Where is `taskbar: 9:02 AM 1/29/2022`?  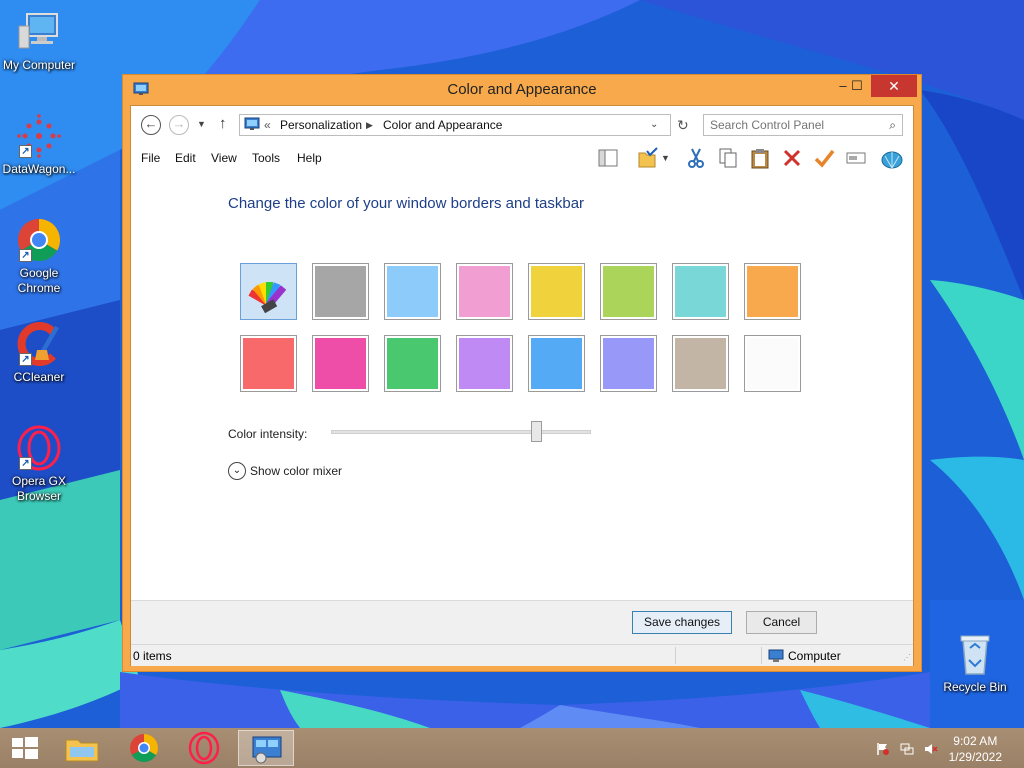
taskbar: 9:02 AM 1/29/2022 is located at coordinates (512, 748).